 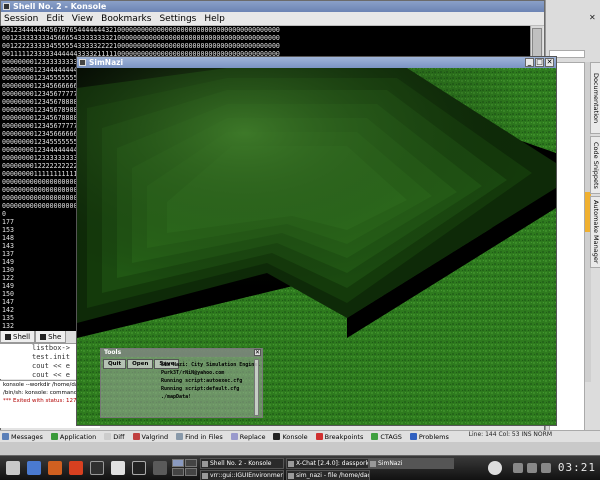 What do you see at coordinates (106, 62) in the screenshot?
I see `simnazi-title: SimNazi` at bounding box center [106, 62].